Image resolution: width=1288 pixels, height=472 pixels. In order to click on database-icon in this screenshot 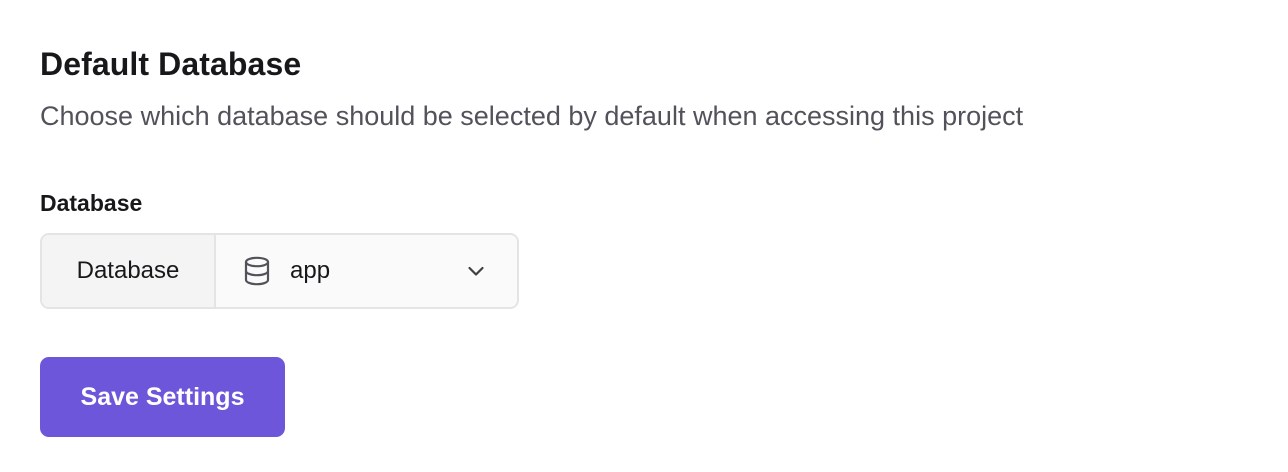, I will do `click(257, 271)`.